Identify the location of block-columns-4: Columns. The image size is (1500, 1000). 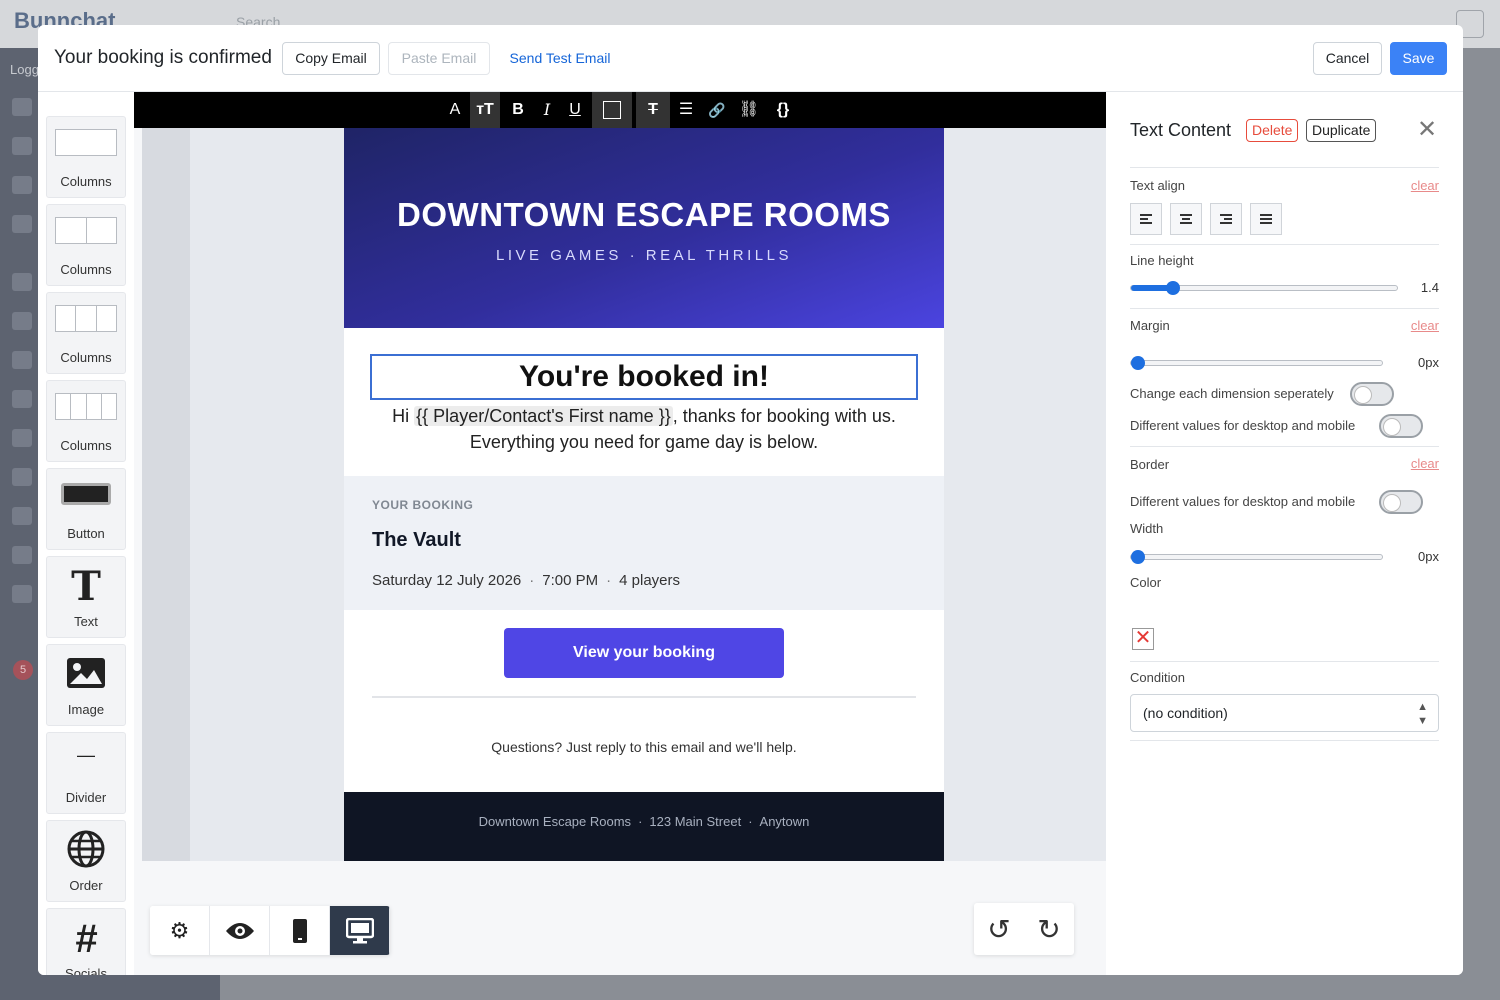
(86, 421).